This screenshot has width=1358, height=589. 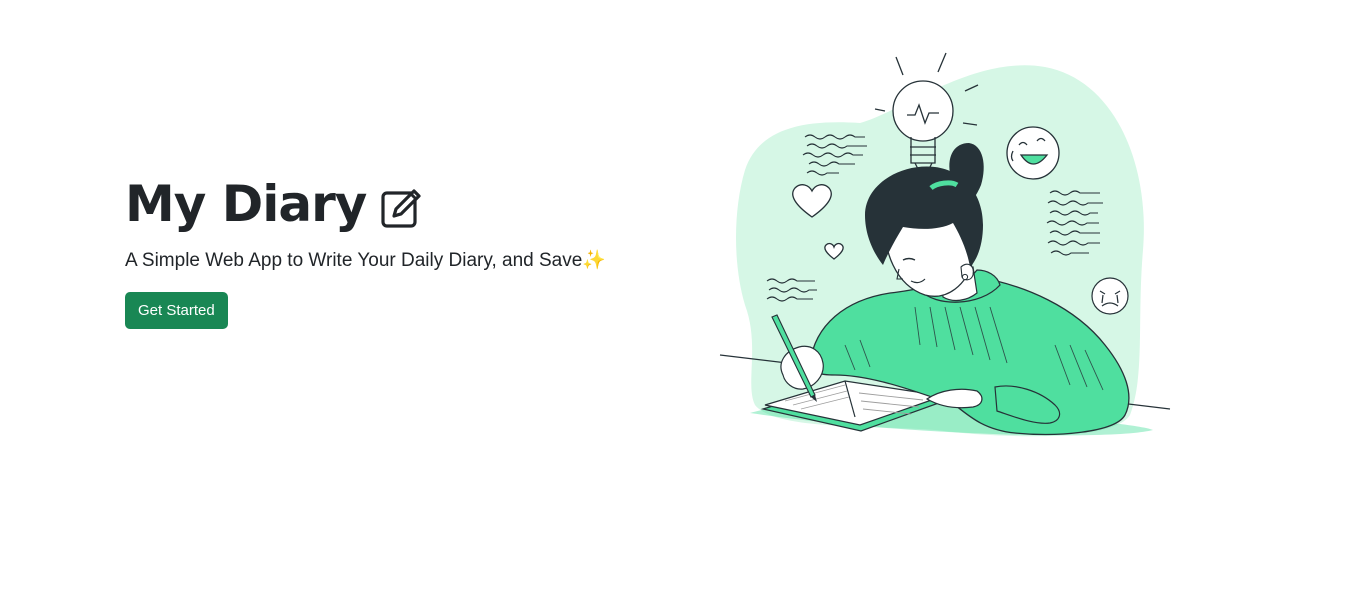 What do you see at coordinates (246, 204) in the screenshot?
I see `page-title: My Diary` at bounding box center [246, 204].